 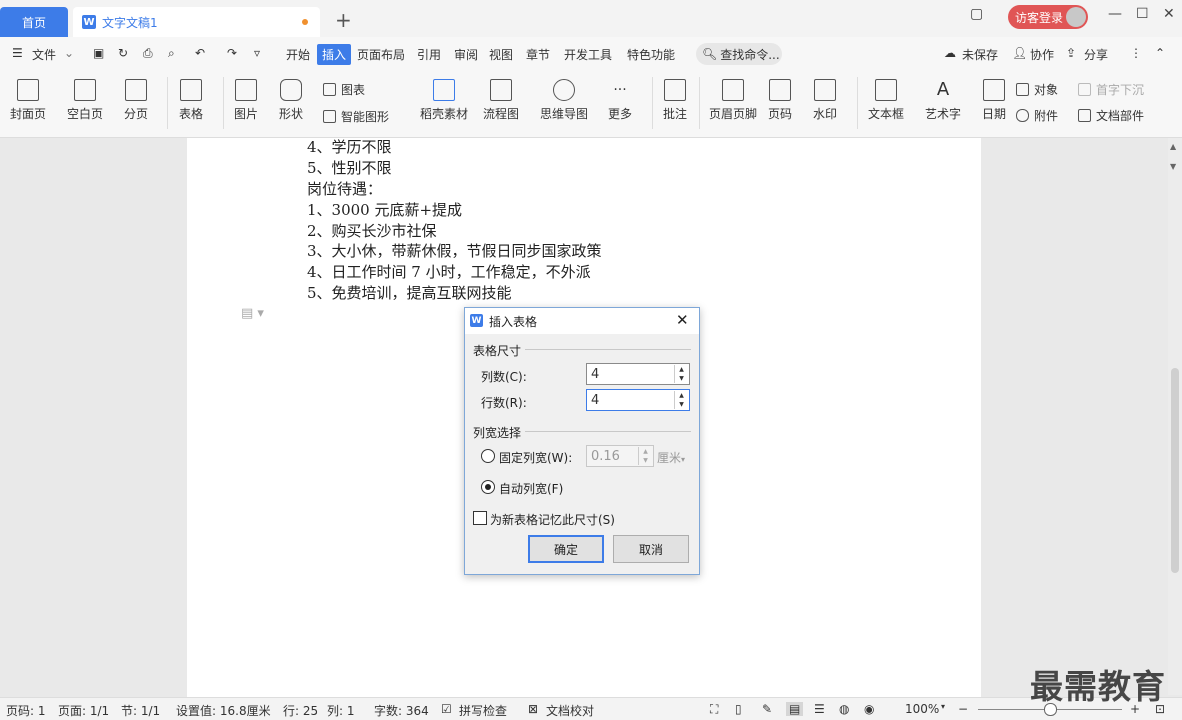 What do you see at coordinates (638, 374) in the screenshot?
I see `columns-stepper: 4 ▲ ▼` at bounding box center [638, 374].